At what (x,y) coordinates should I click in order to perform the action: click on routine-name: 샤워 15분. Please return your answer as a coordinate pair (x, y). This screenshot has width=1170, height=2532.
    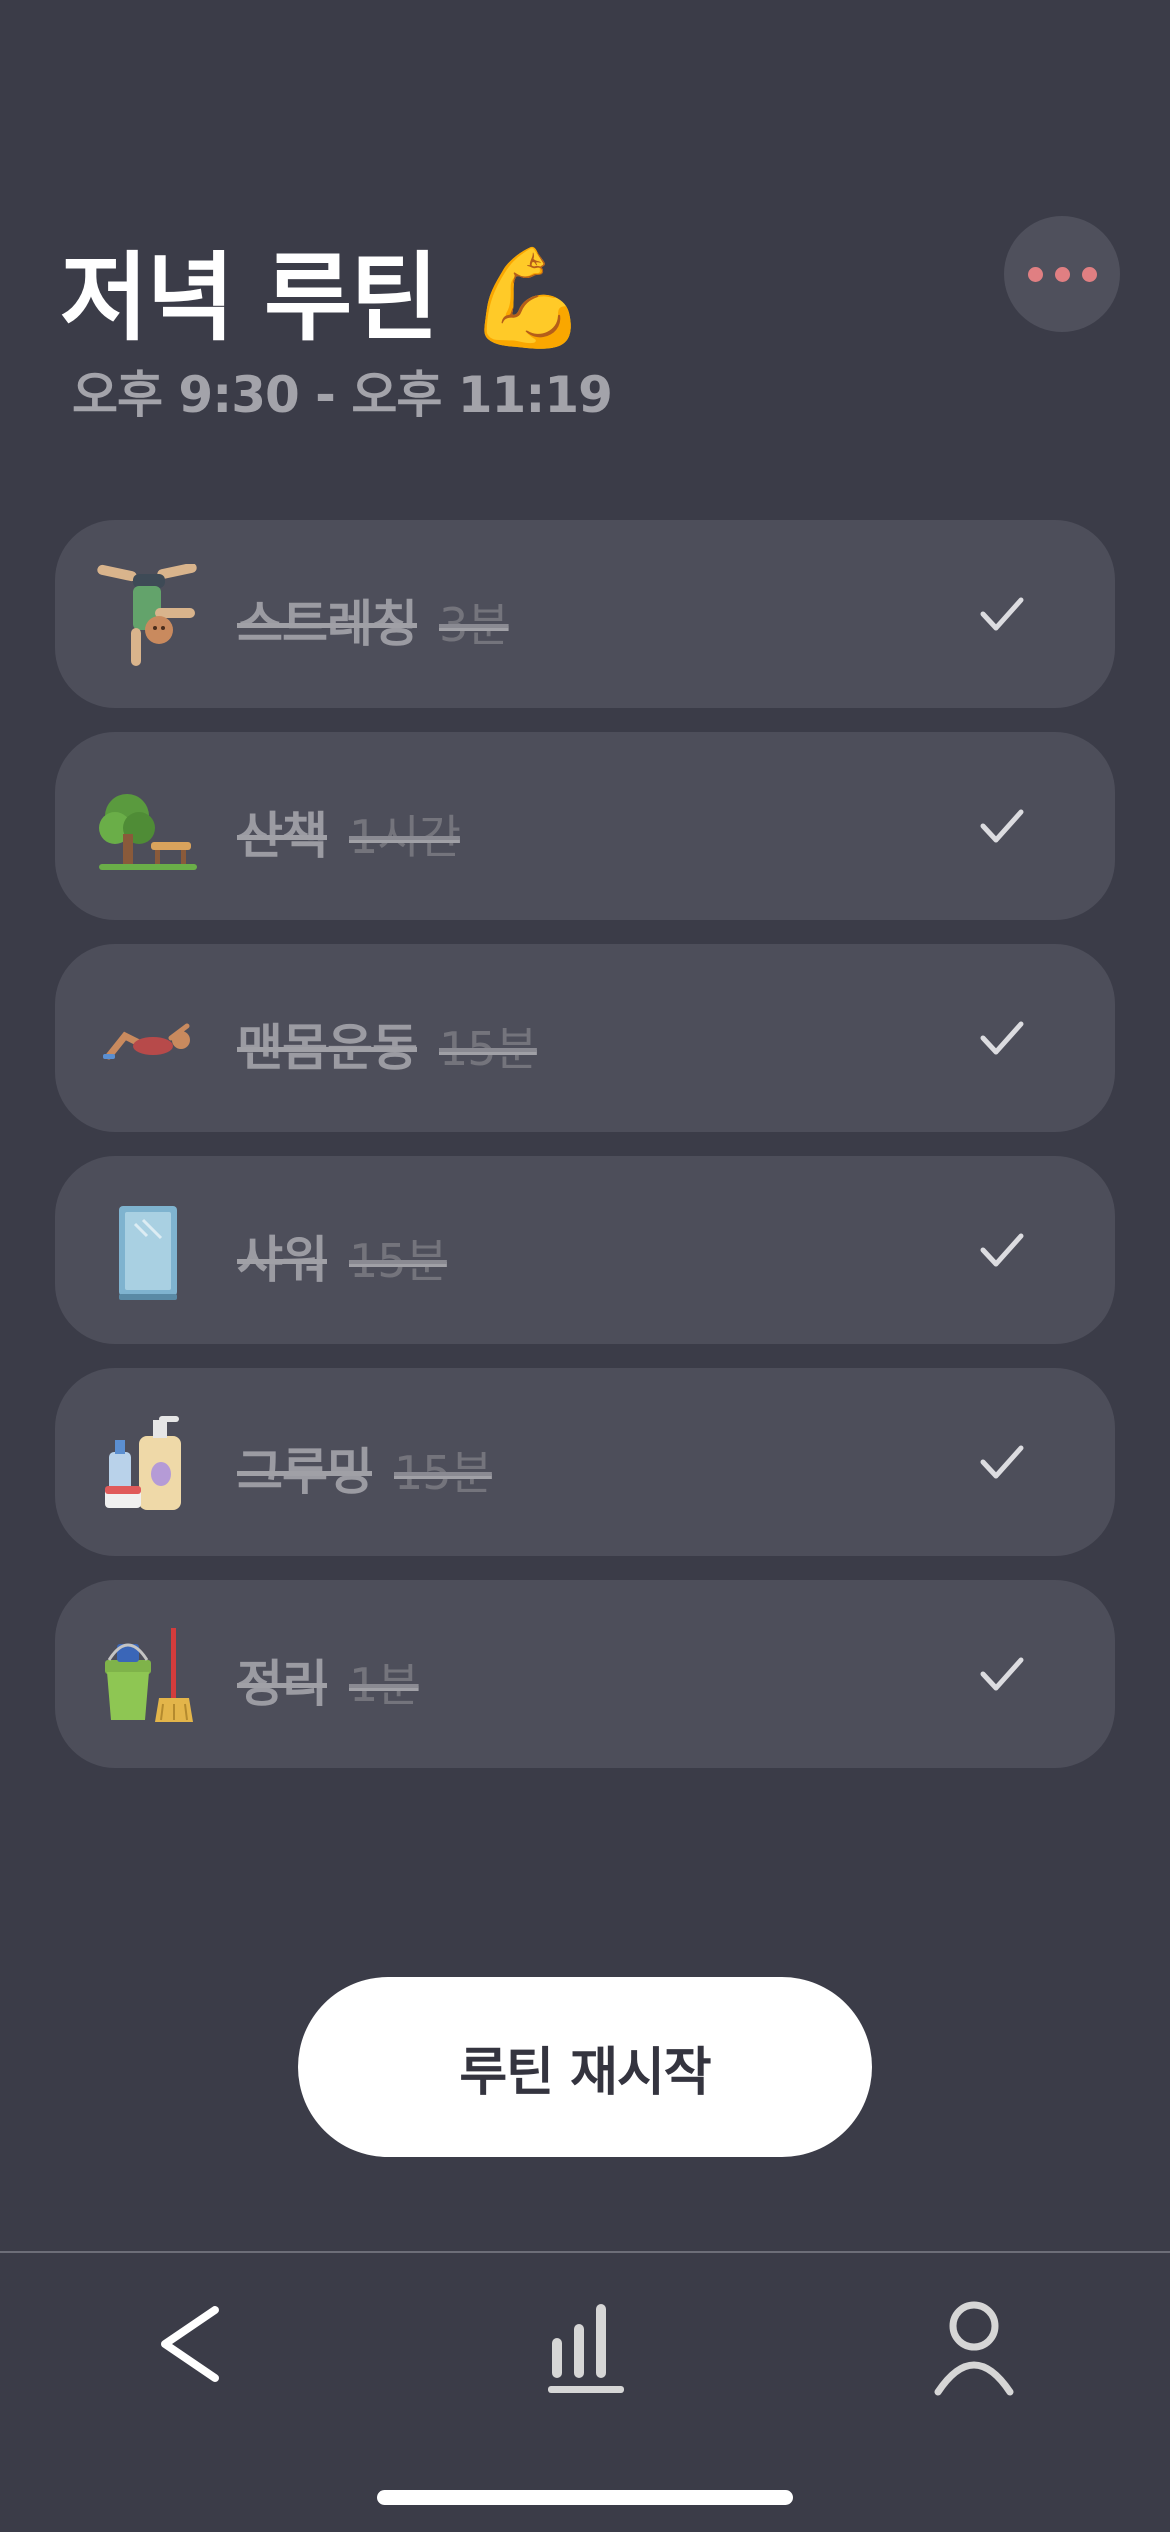
    Looking at the image, I should click on (342, 1256).